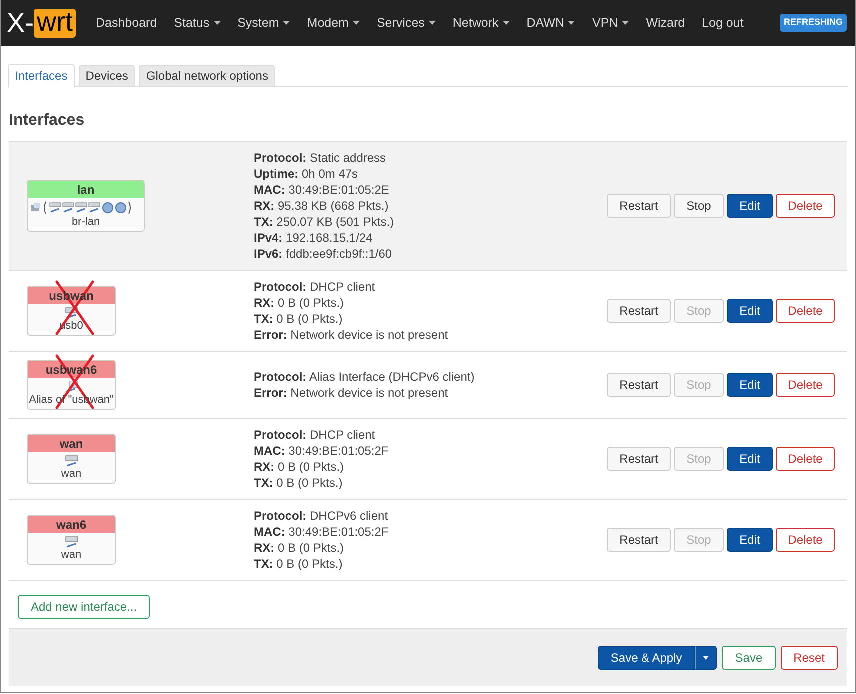  Describe the element at coordinates (197, 23) in the screenshot. I see `nav-menu-item: Status` at that location.